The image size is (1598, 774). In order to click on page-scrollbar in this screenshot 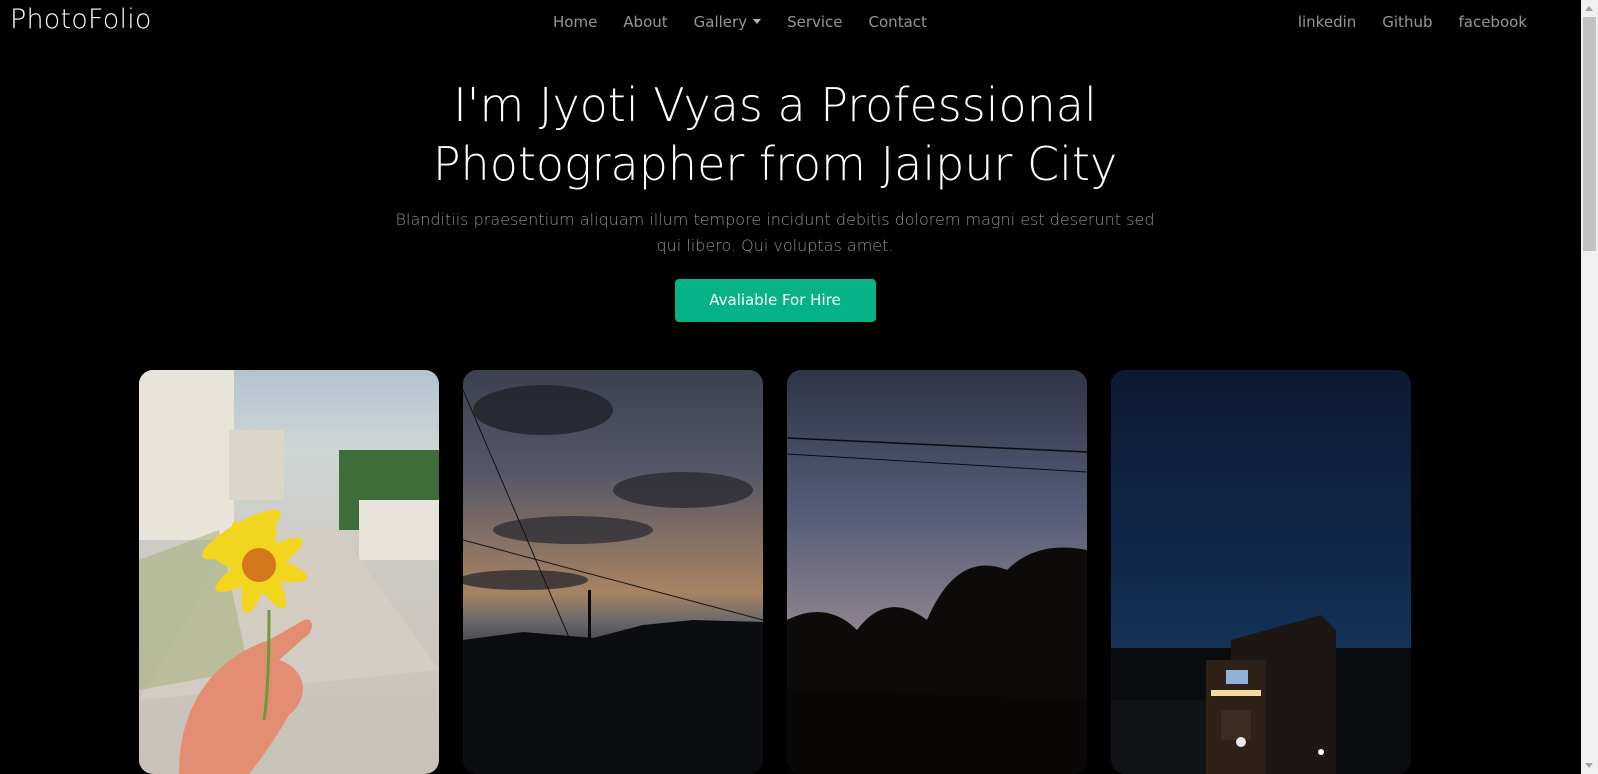, I will do `click(1589, 387)`.